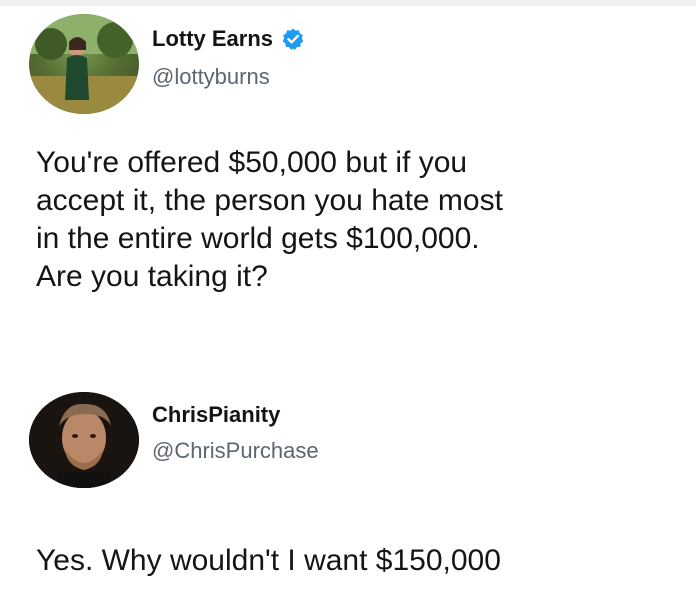  I want to click on verified-badge-icon, so click(293, 39).